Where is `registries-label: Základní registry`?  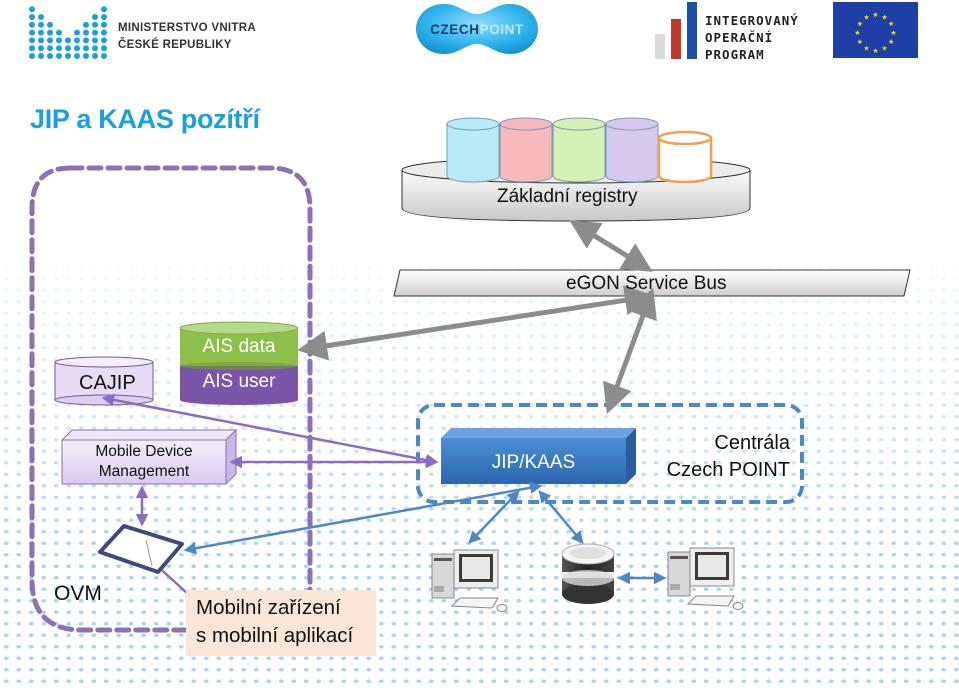
registries-label: Základní registry is located at coordinates (567, 196).